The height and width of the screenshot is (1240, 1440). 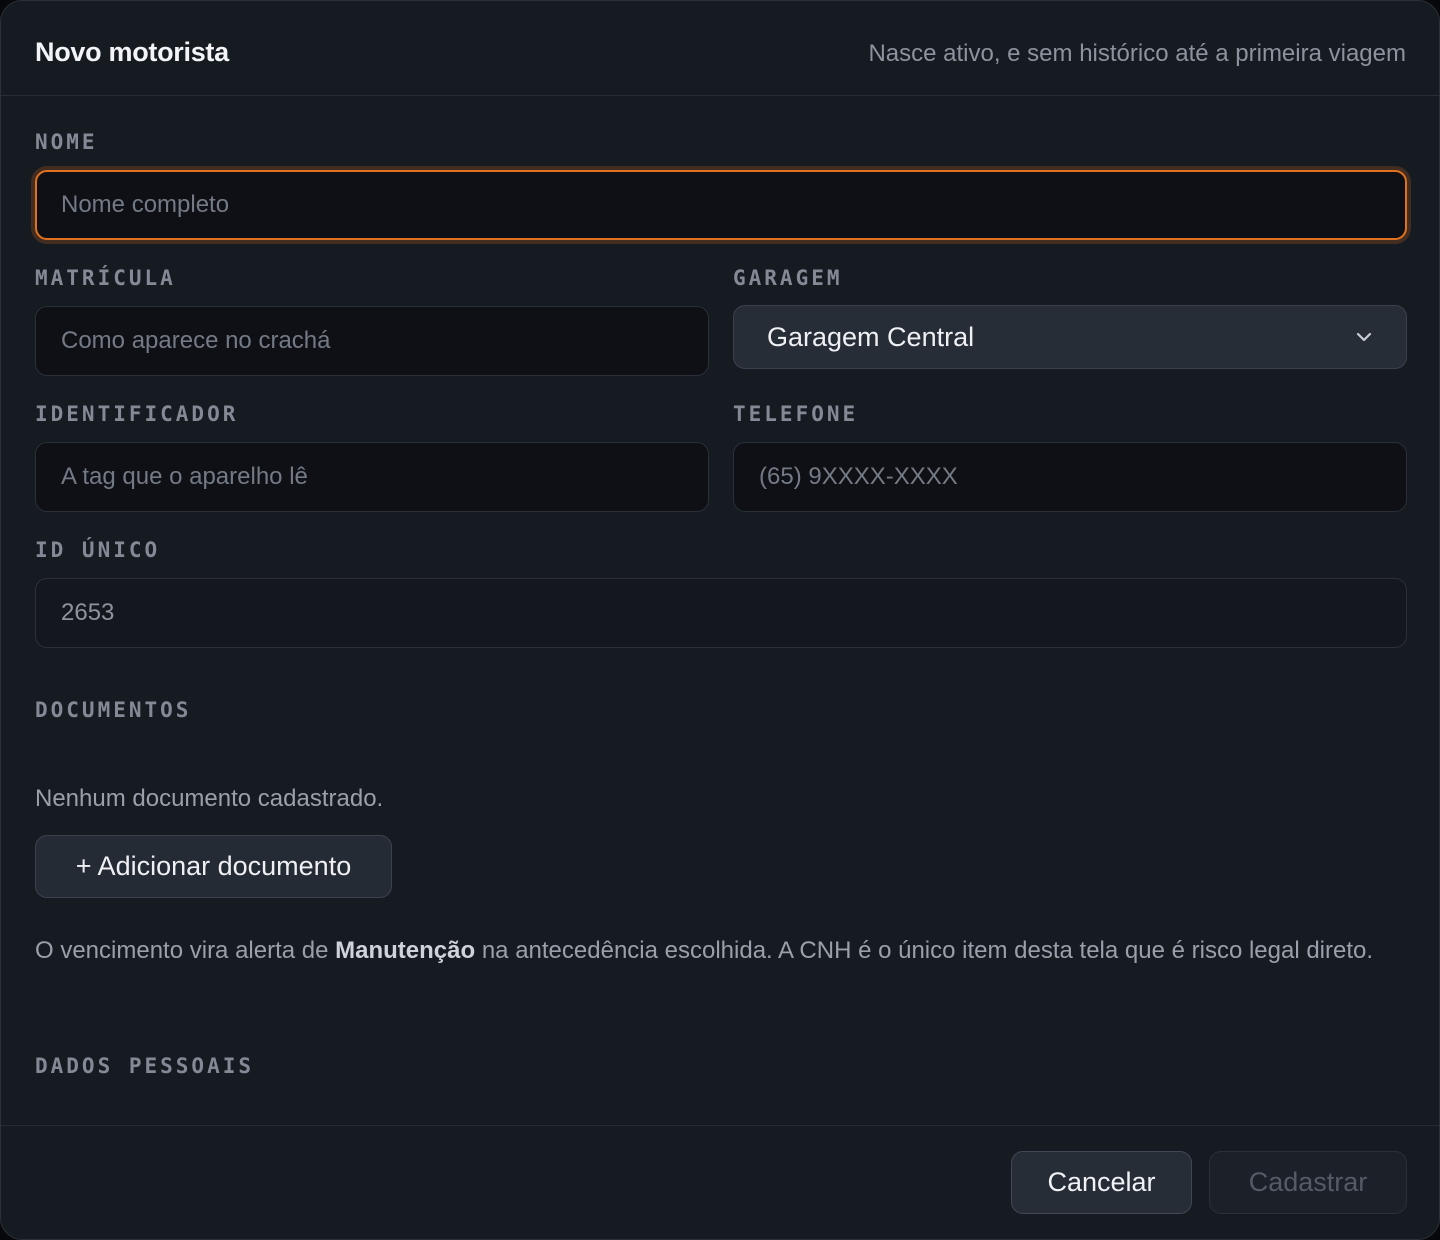 What do you see at coordinates (145, 204) in the screenshot?
I see `nome-placeholder: Nome completo` at bounding box center [145, 204].